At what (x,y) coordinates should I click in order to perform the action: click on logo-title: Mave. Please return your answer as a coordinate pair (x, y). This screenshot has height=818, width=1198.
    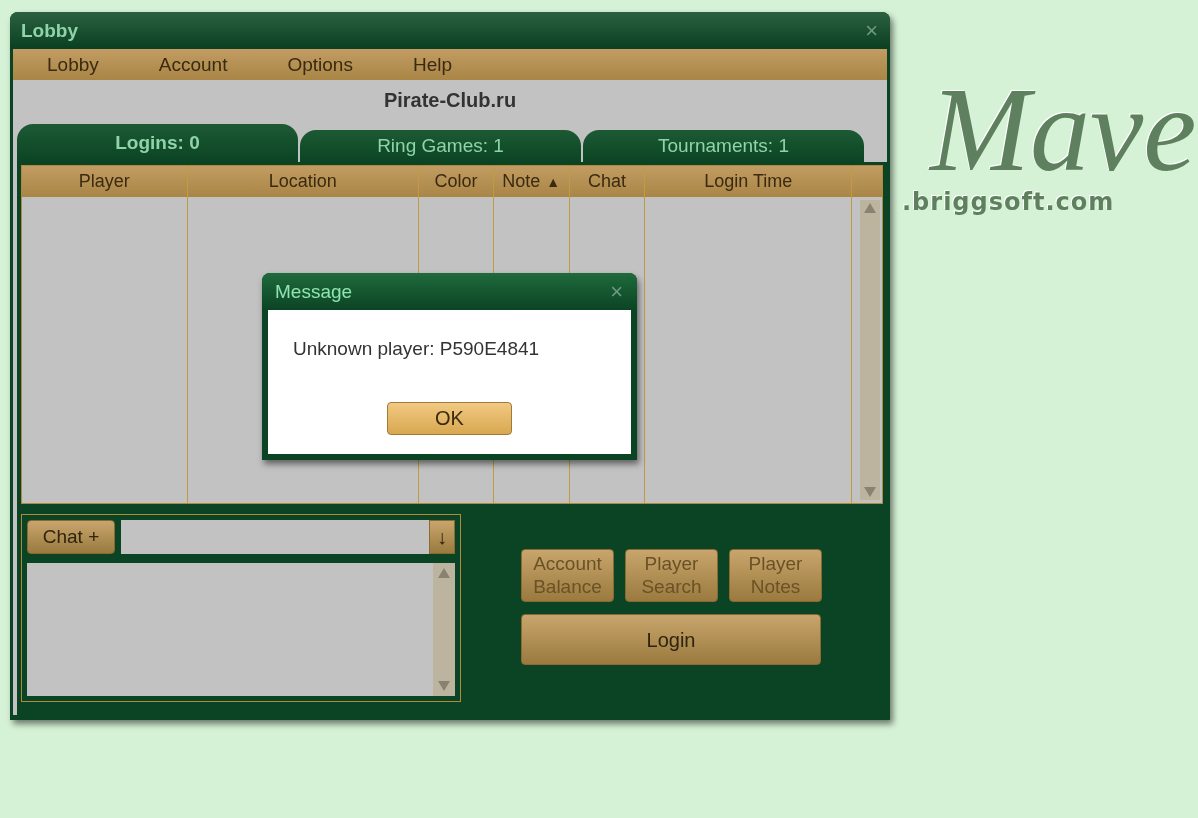
    Looking at the image, I should click on (1063, 130).